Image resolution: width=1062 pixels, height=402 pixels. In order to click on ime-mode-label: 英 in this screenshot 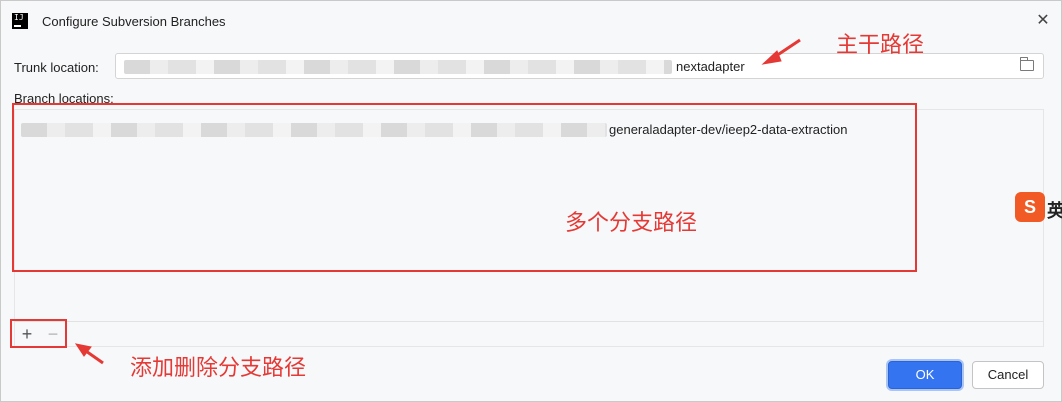, I will do `click(1054, 210)`.